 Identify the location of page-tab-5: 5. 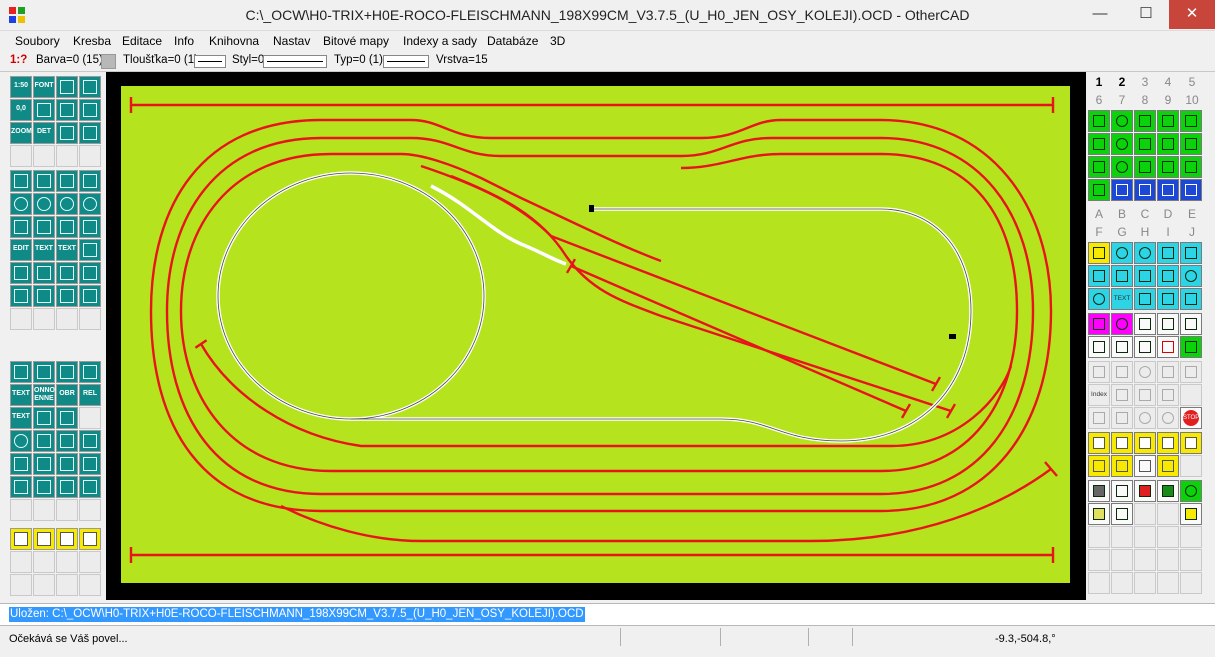
(1192, 82).